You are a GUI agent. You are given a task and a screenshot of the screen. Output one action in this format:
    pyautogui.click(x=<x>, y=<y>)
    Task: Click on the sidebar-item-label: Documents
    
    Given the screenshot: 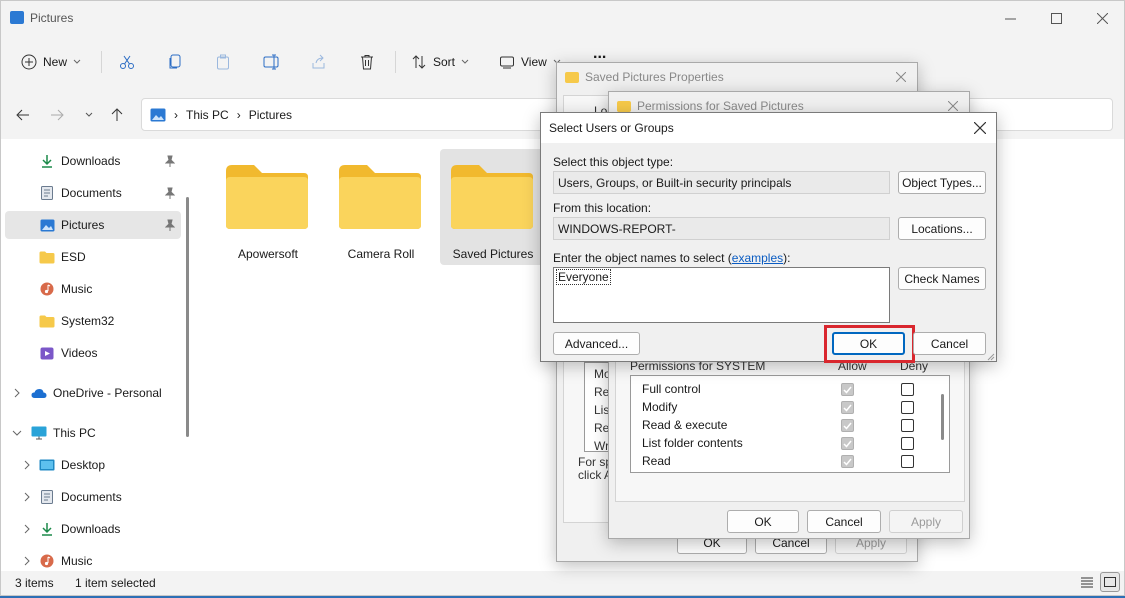 What is the action you would take?
    pyautogui.click(x=91, y=193)
    